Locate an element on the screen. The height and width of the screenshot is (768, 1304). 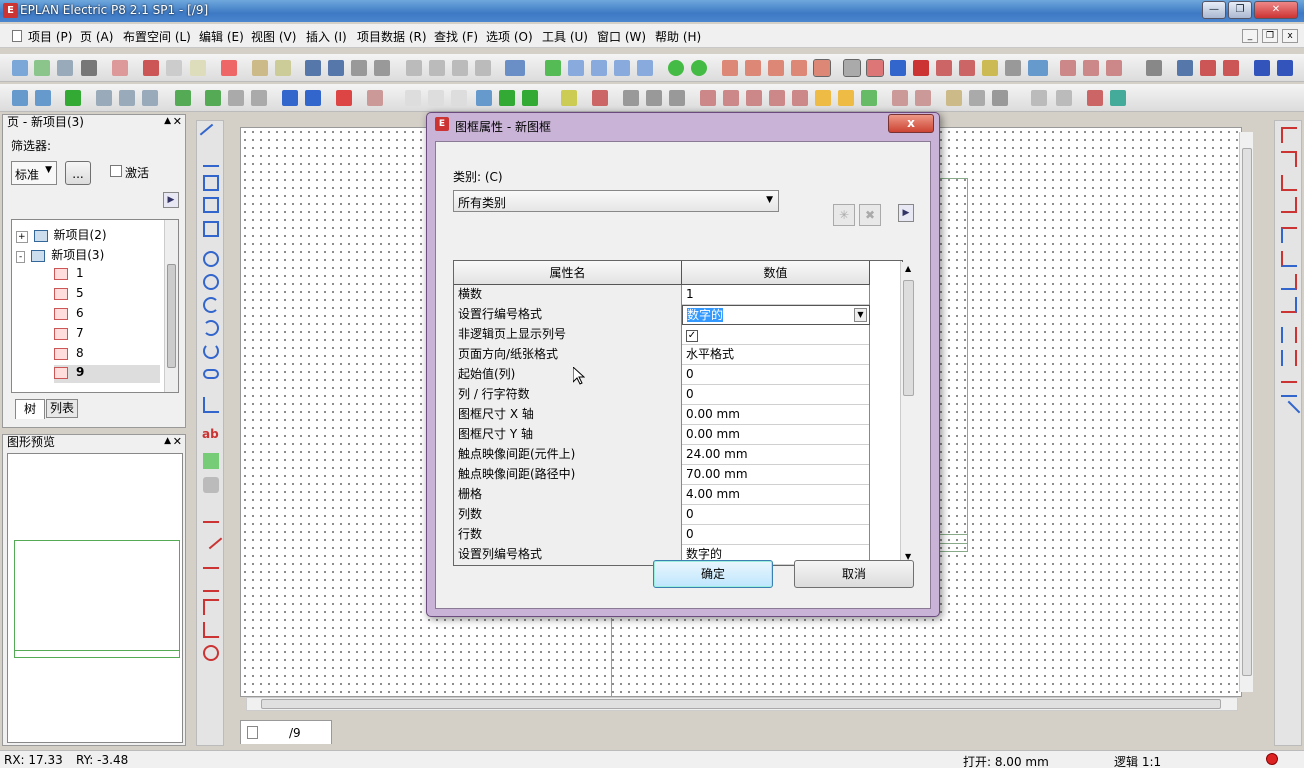
ellipse-tool-icon is located at coordinates (211, 374).